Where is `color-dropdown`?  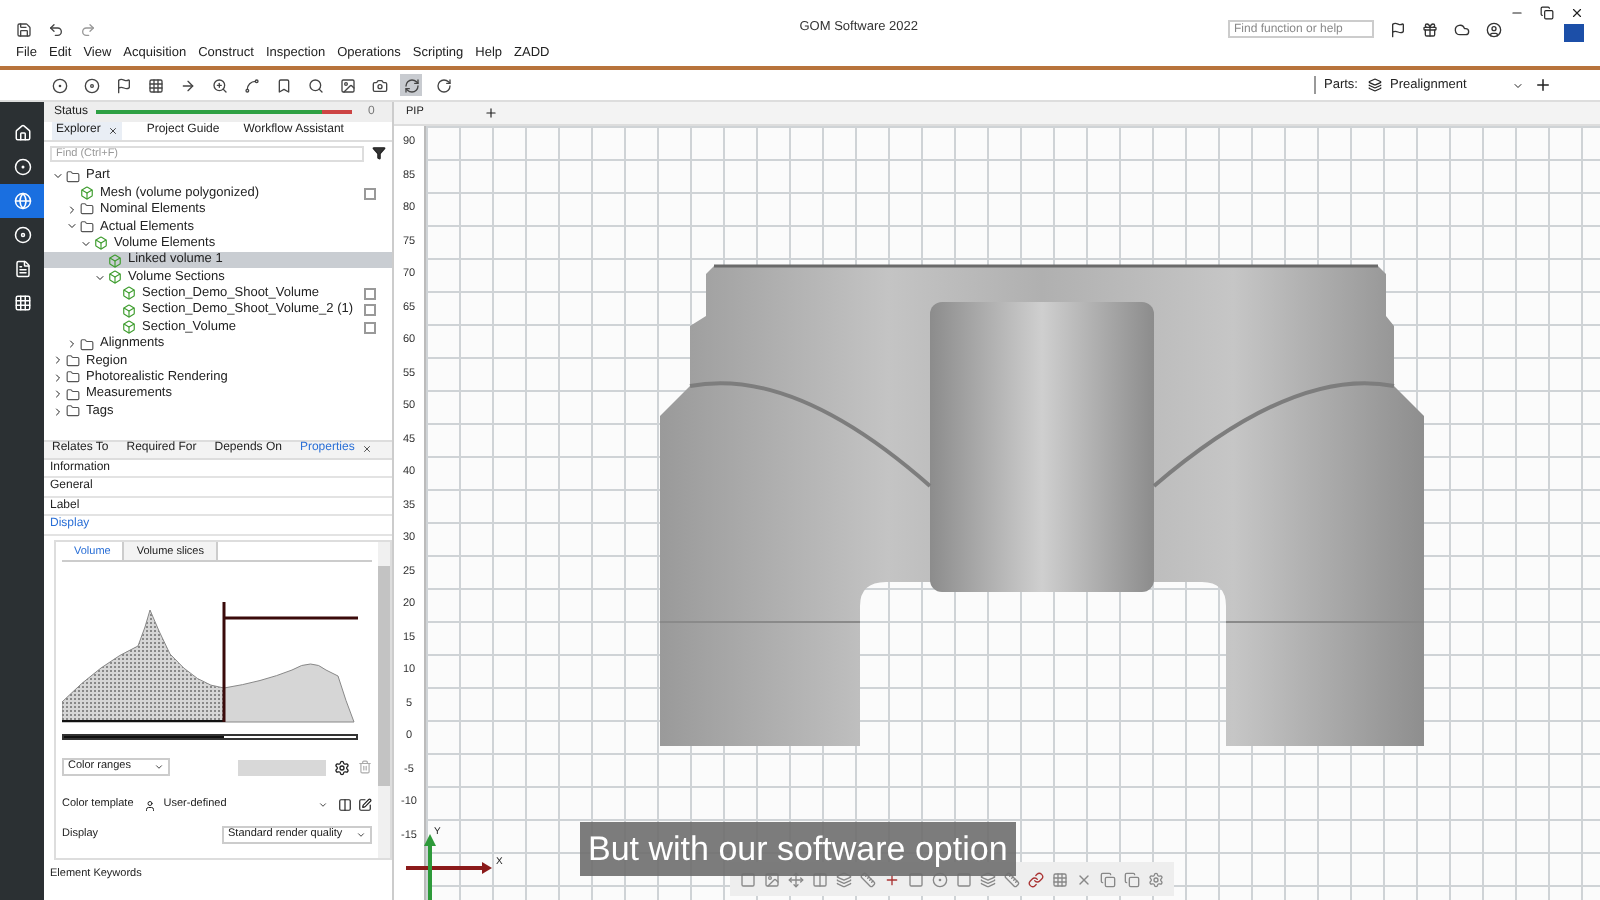 color-dropdown is located at coordinates (282, 767).